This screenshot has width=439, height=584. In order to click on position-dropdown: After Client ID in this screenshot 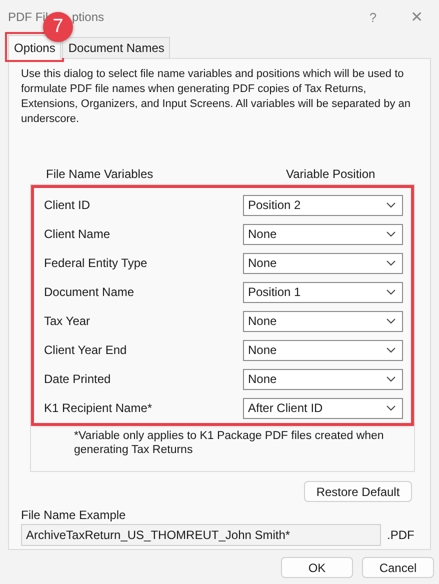, I will do `click(323, 408)`.